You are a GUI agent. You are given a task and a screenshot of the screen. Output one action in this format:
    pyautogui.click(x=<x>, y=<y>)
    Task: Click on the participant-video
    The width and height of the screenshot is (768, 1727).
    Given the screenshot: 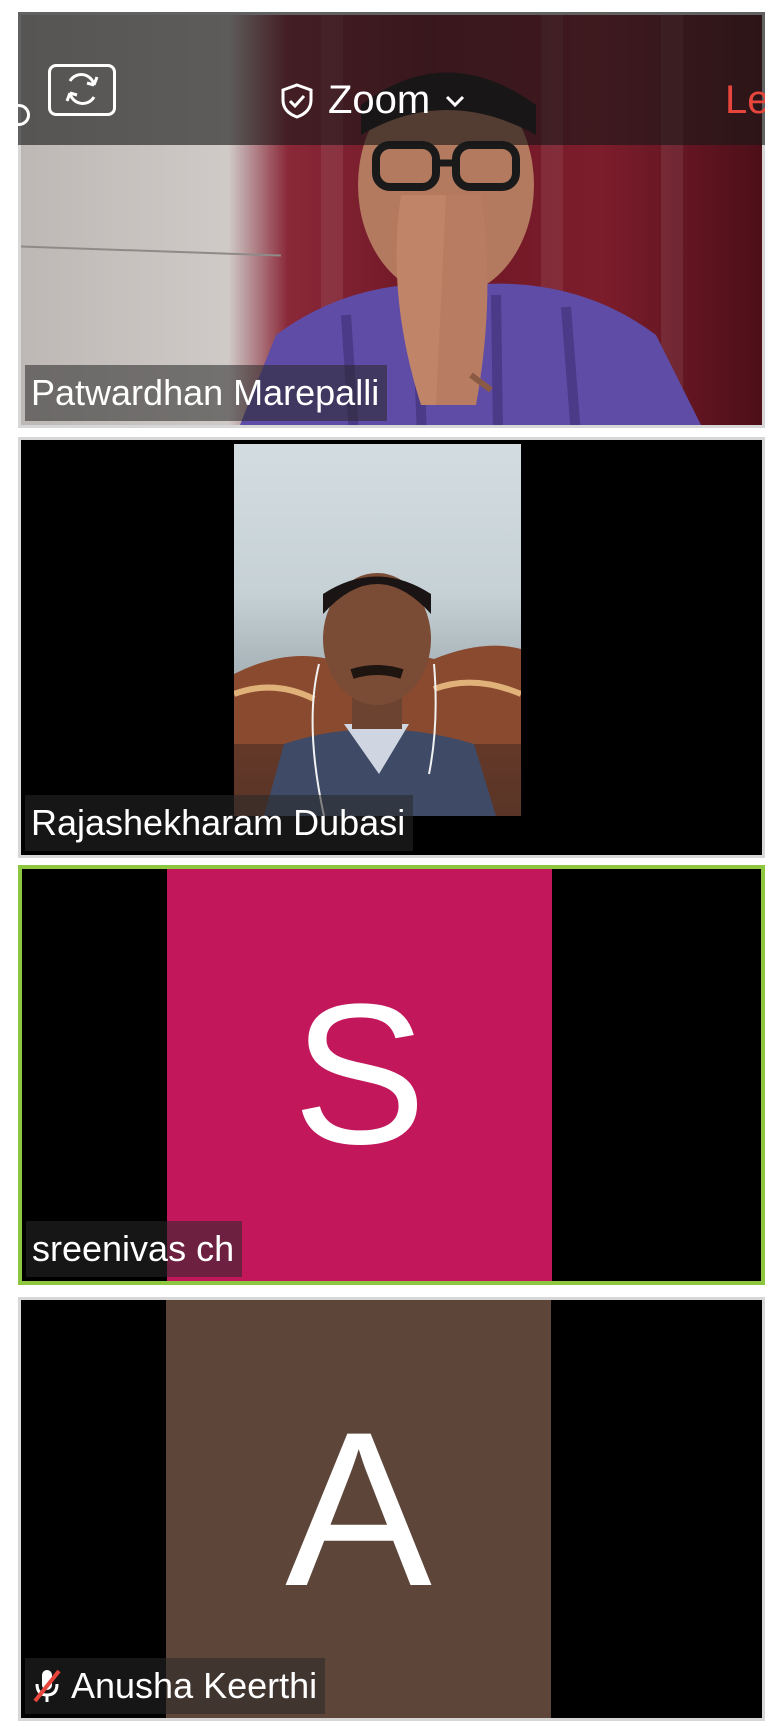 What is the action you would take?
    pyautogui.click(x=377, y=630)
    